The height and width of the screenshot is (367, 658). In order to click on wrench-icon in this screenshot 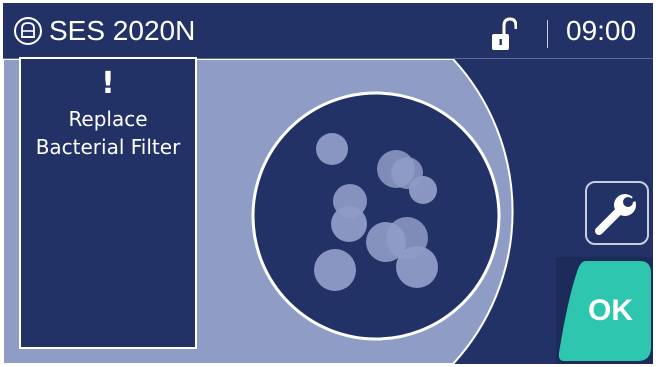, I will do `click(618, 213)`.